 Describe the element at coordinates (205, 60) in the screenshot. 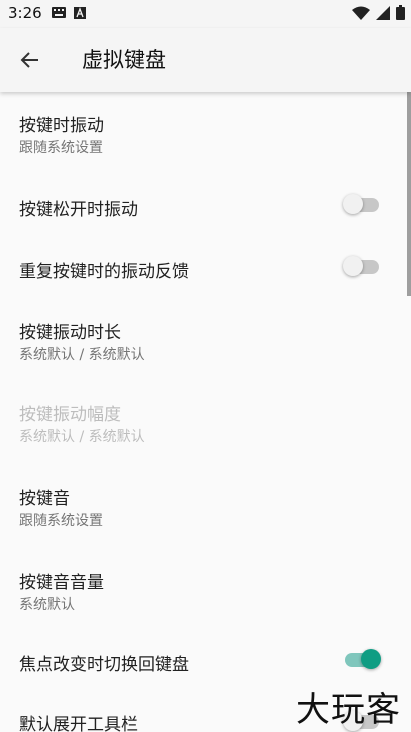

I see `app-bar: 虚拟键盘` at that location.